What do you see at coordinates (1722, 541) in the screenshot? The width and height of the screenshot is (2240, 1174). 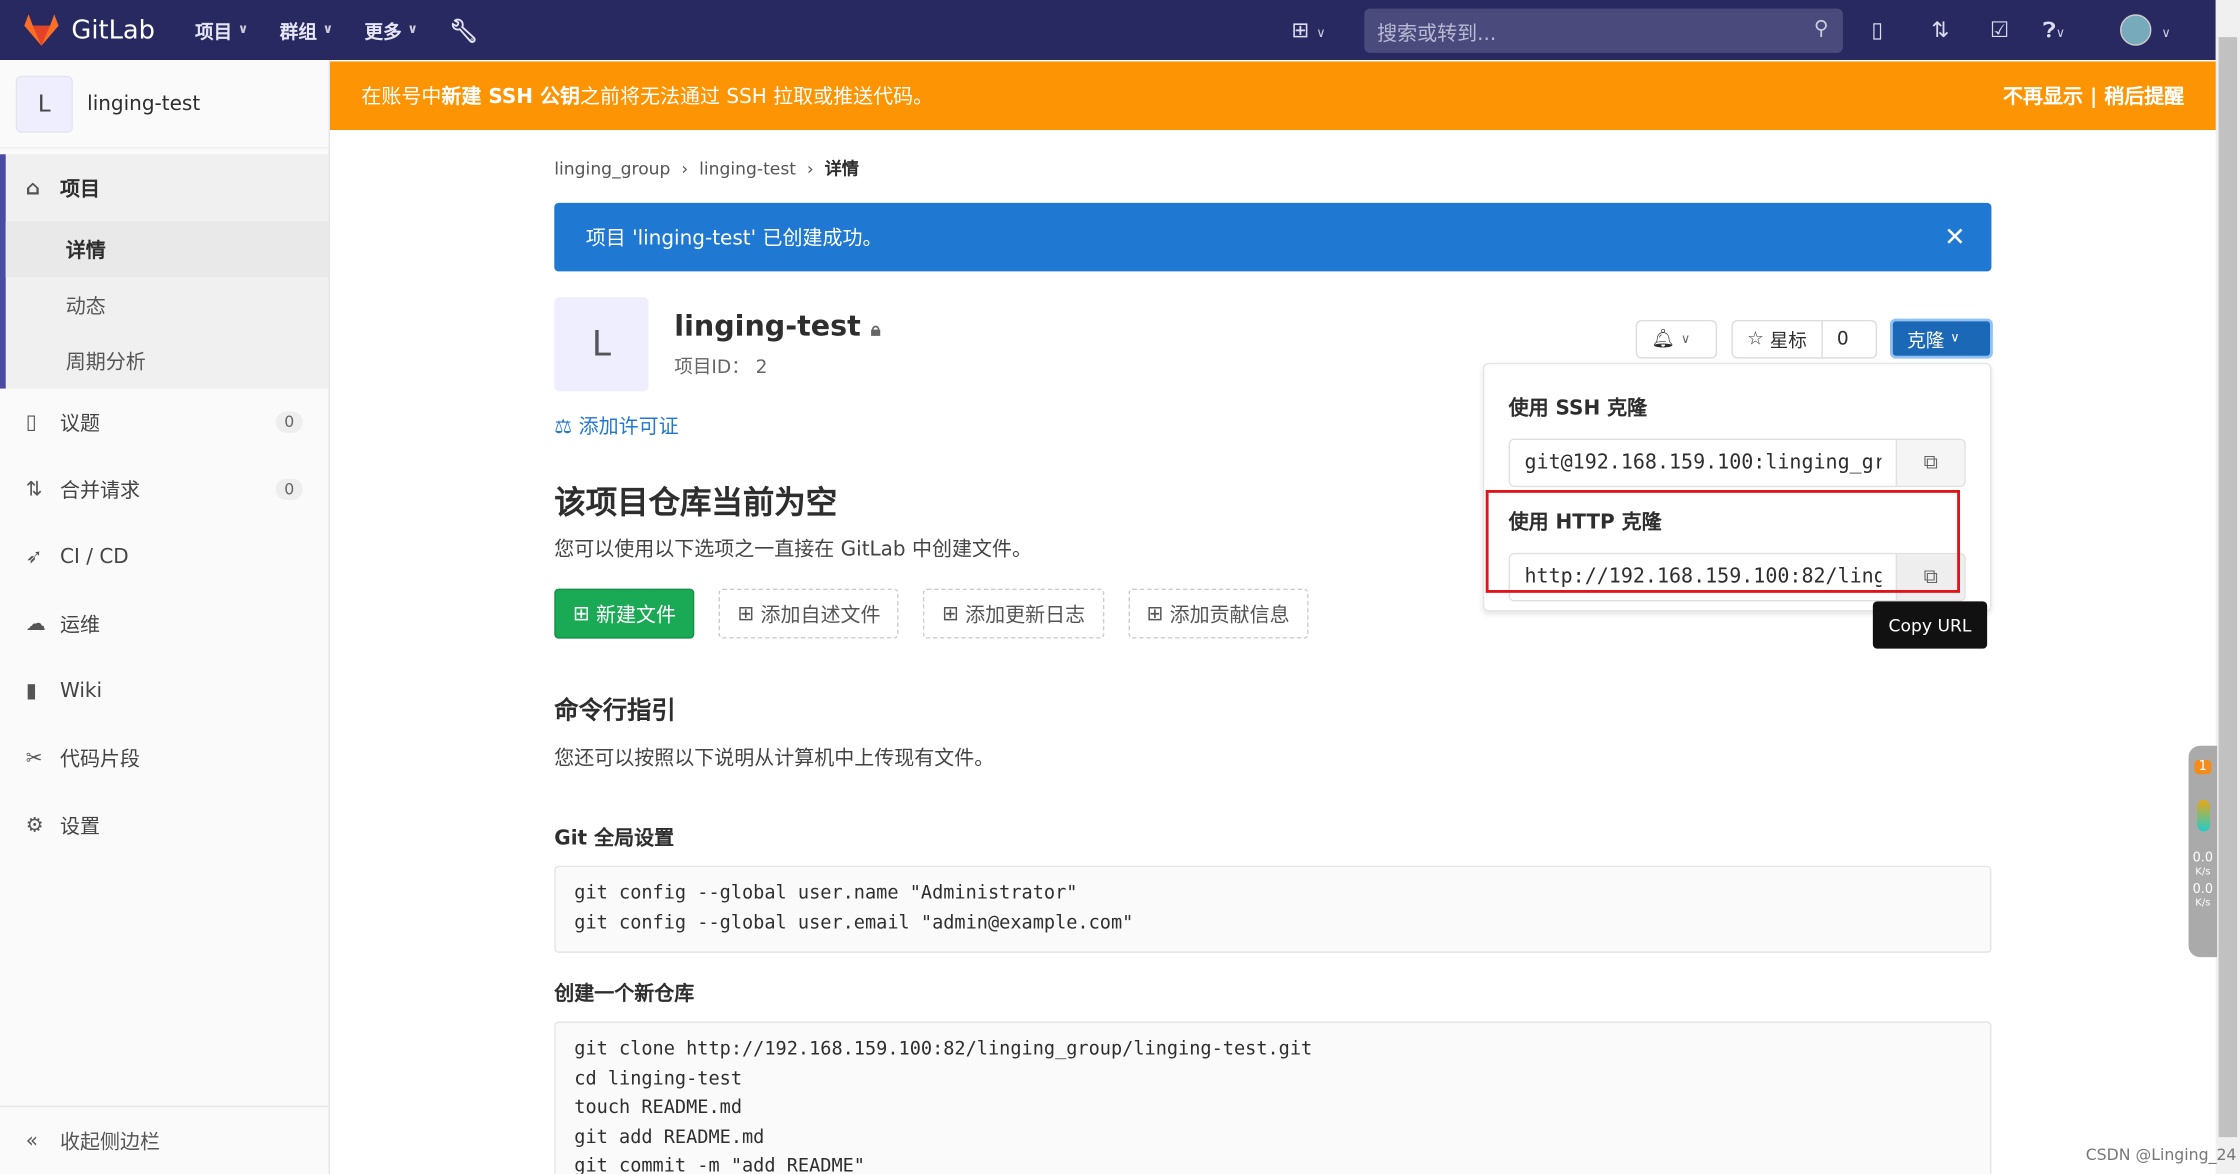 I see `highlight-box` at bounding box center [1722, 541].